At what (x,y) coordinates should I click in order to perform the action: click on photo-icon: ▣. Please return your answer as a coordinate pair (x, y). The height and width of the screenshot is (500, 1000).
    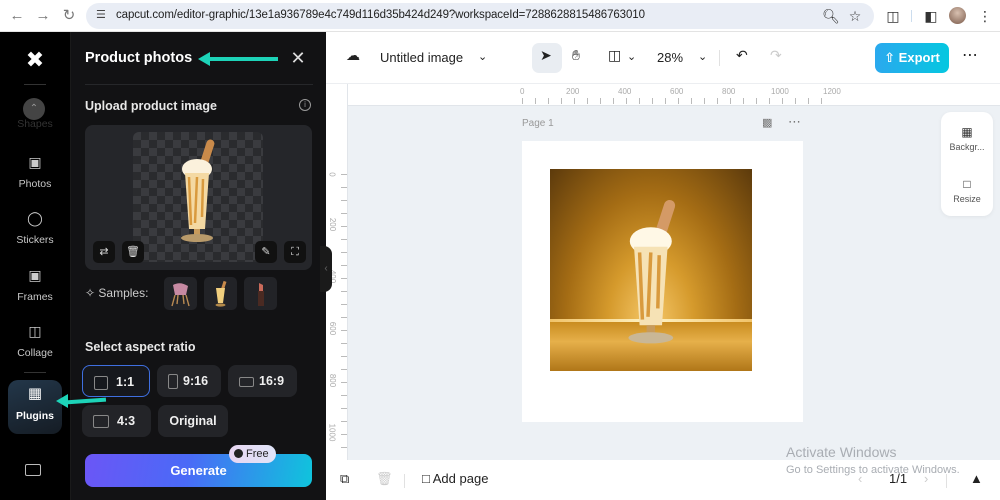
    Looking at the image, I should click on (35, 162).